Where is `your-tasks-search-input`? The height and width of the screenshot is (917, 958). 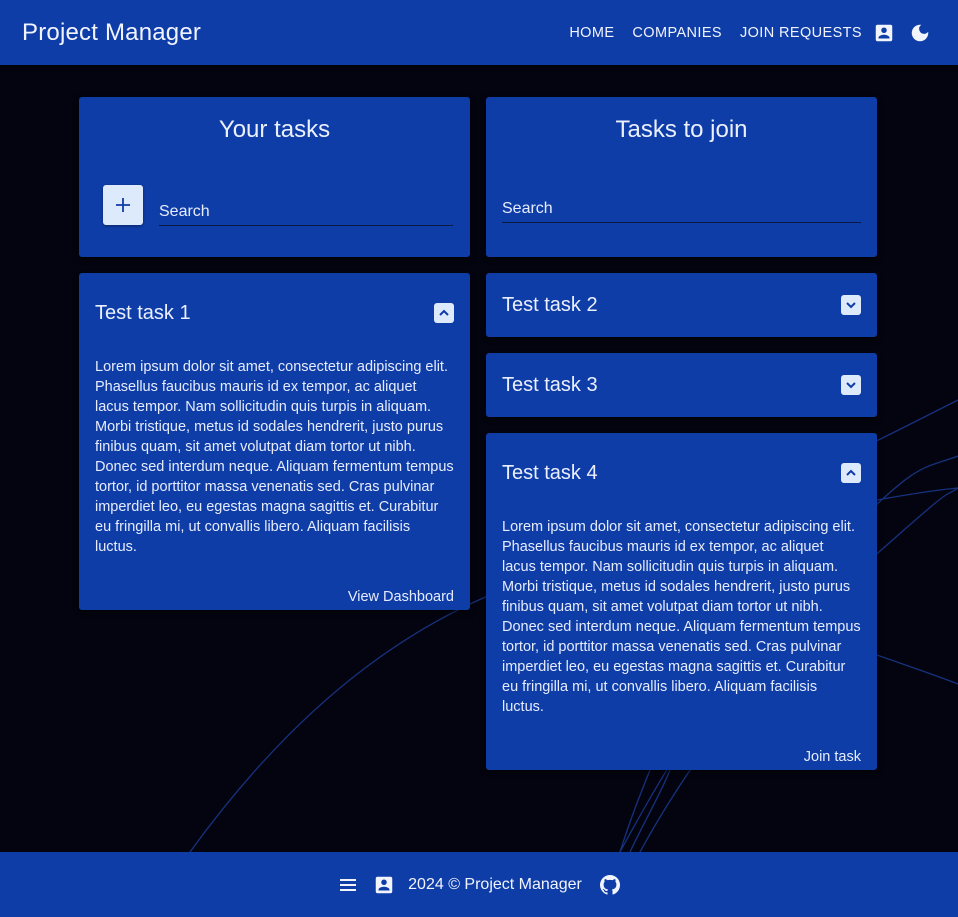
your-tasks-search-input is located at coordinates (306, 214).